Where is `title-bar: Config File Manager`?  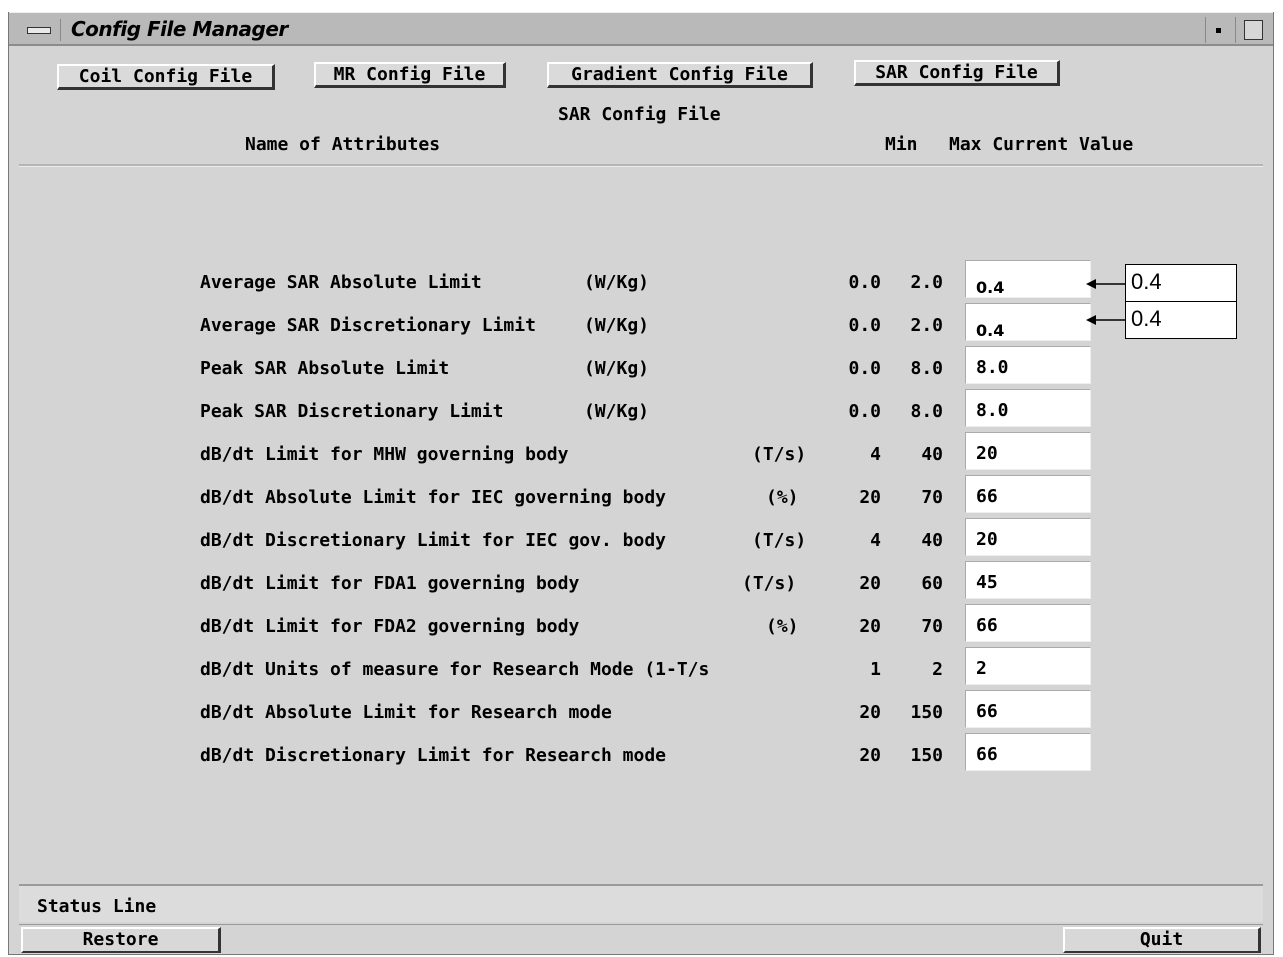
title-bar: Config File Manager is located at coordinates (641, 29).